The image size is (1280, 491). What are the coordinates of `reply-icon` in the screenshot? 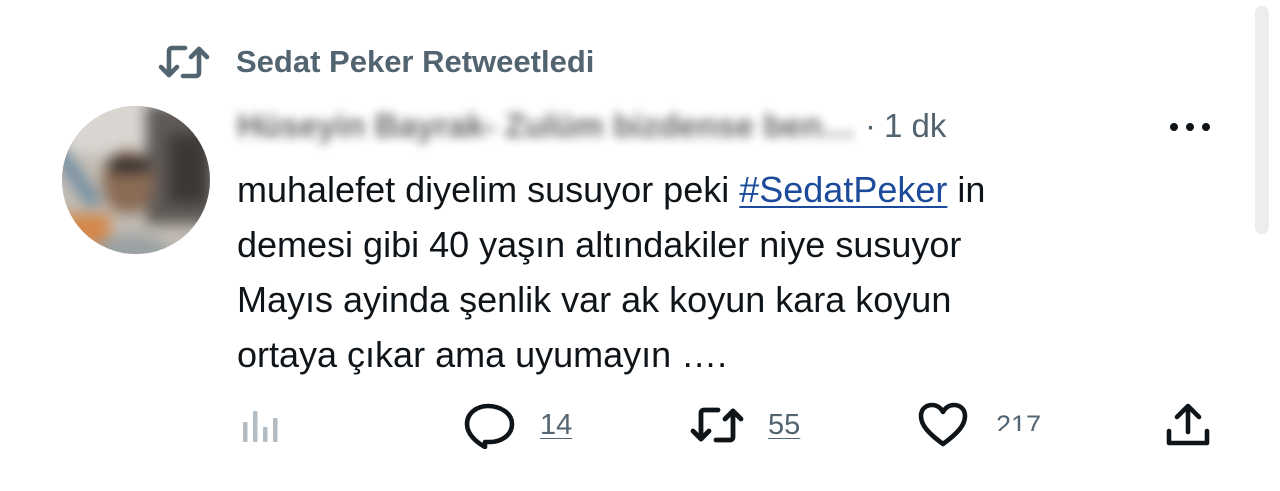 It's located at (489, 426).